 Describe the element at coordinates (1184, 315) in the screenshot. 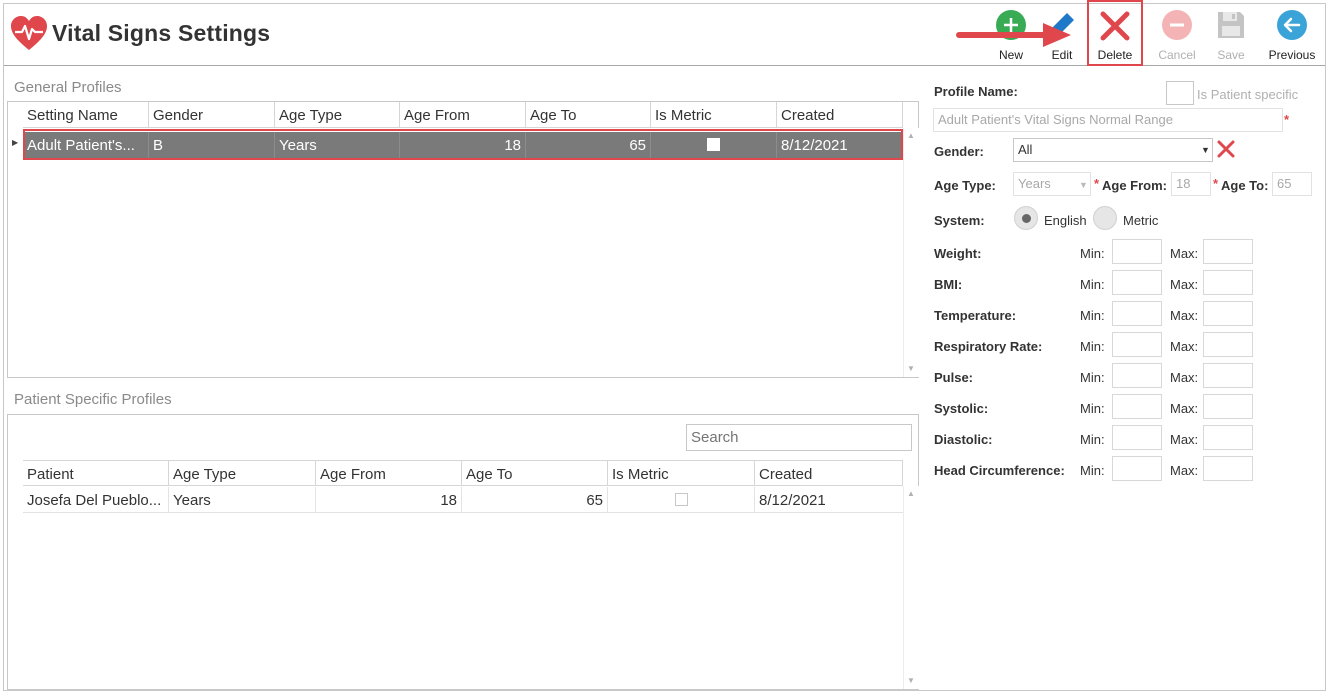

I see `temperature-max-label: Max:` at that location.